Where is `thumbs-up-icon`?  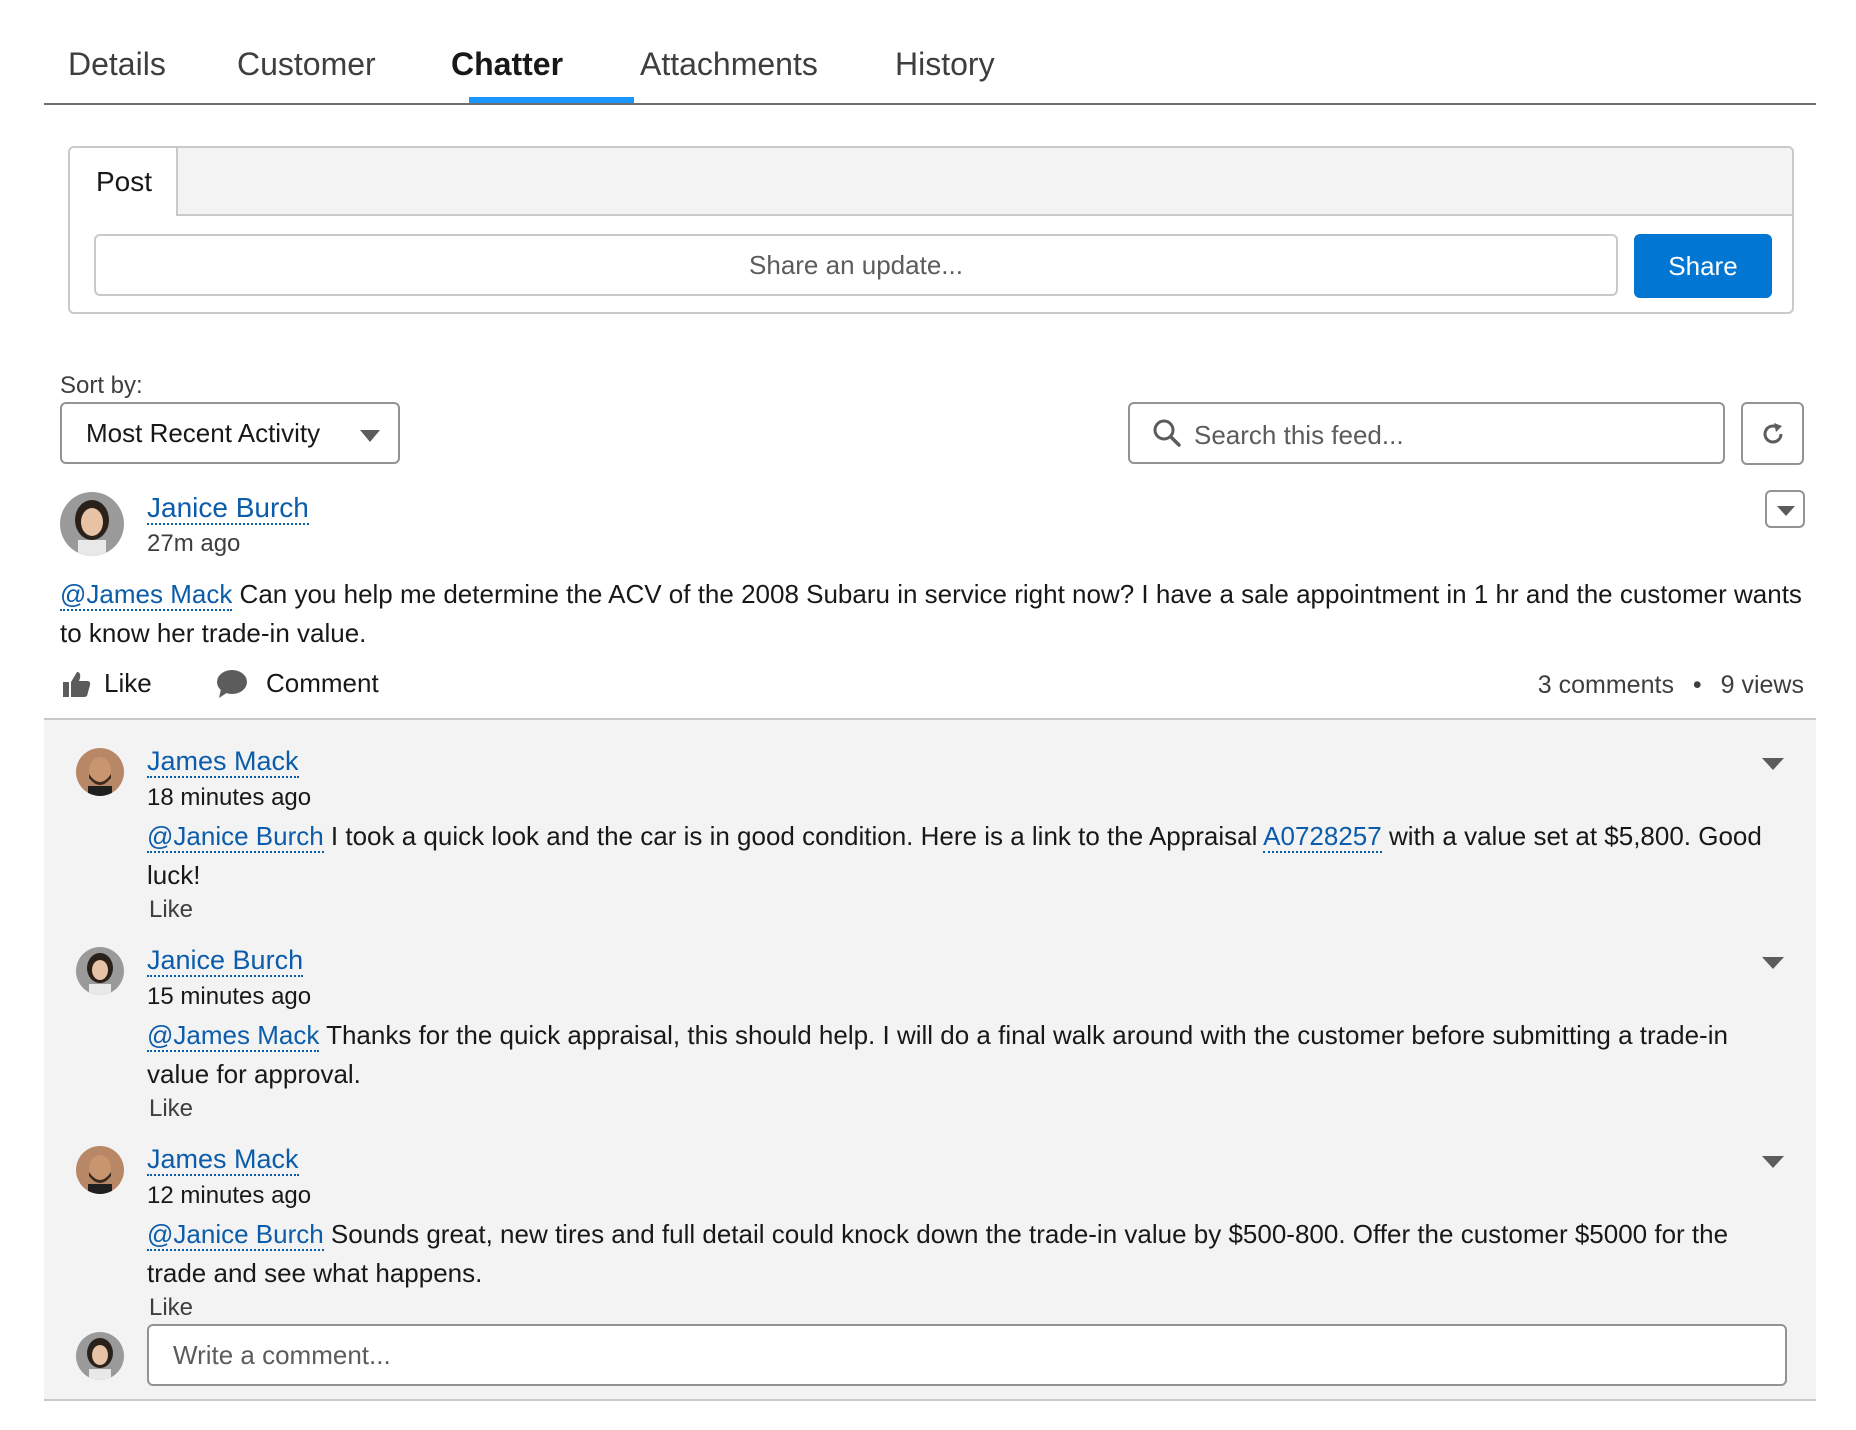 thumbs-up-icon is located at coordinates (77, 684).